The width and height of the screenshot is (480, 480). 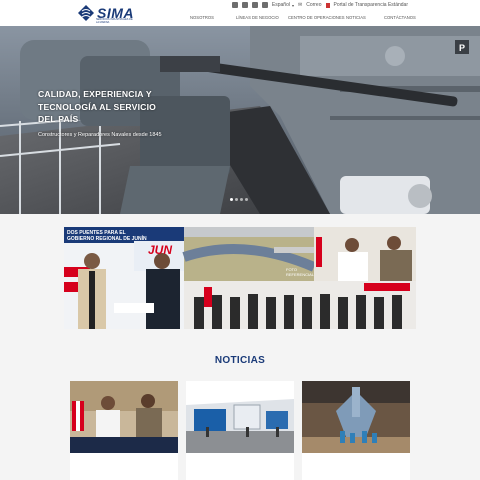 I want to click on hero-title-line: TECNOLOGÍA AL SERVICIO, so click(x=97, y=106).